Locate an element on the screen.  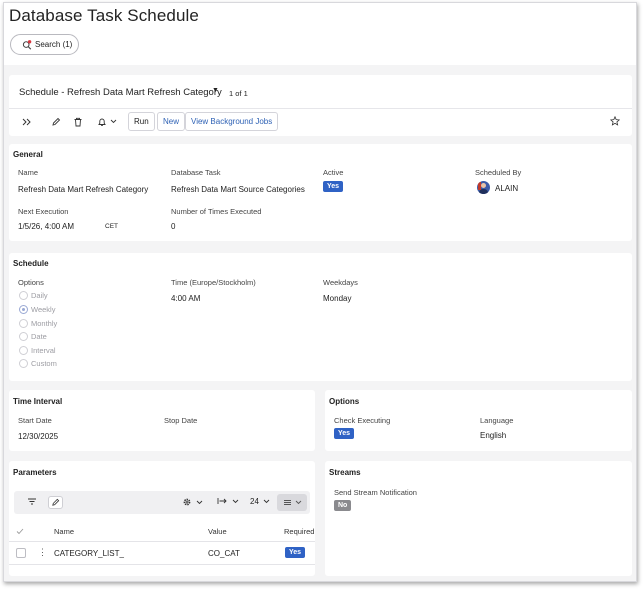
expand-button is located at coordinates (26, 121).